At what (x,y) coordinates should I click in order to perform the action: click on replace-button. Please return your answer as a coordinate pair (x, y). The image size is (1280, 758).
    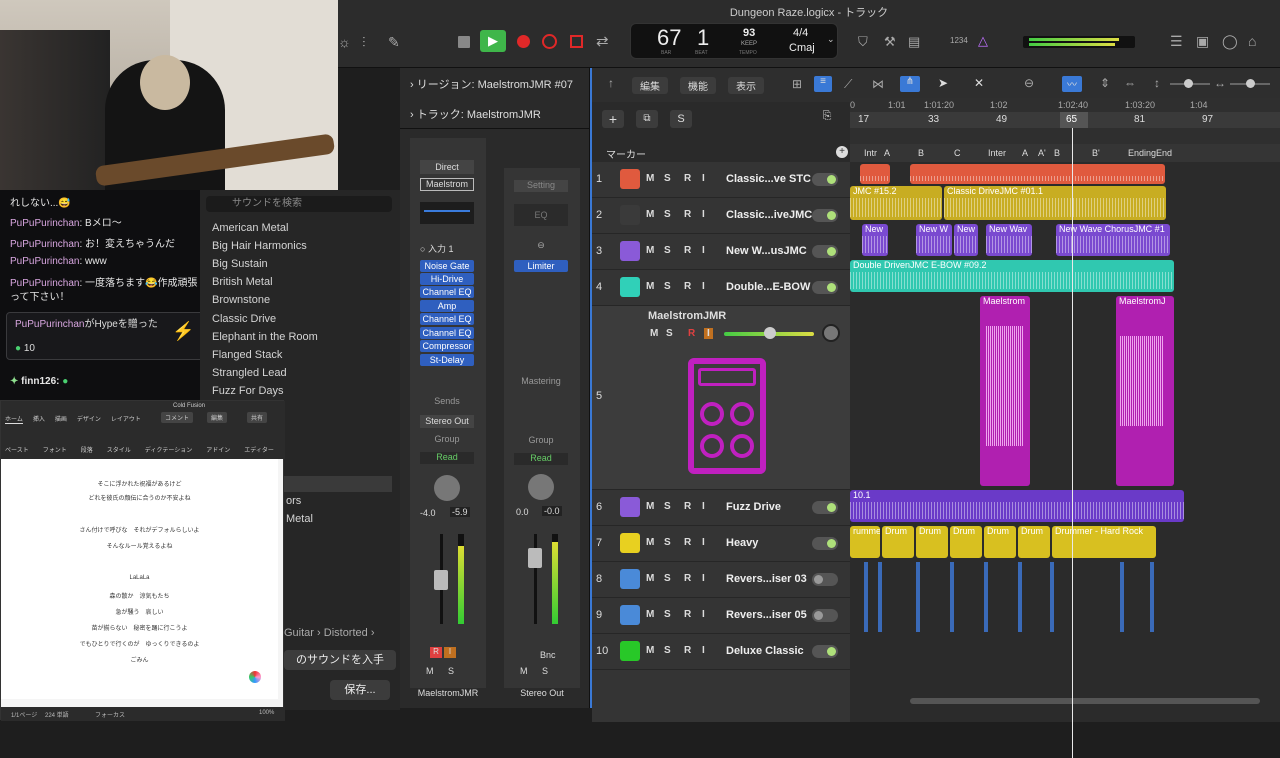
    Looking at the image, I should click on (576, 41).